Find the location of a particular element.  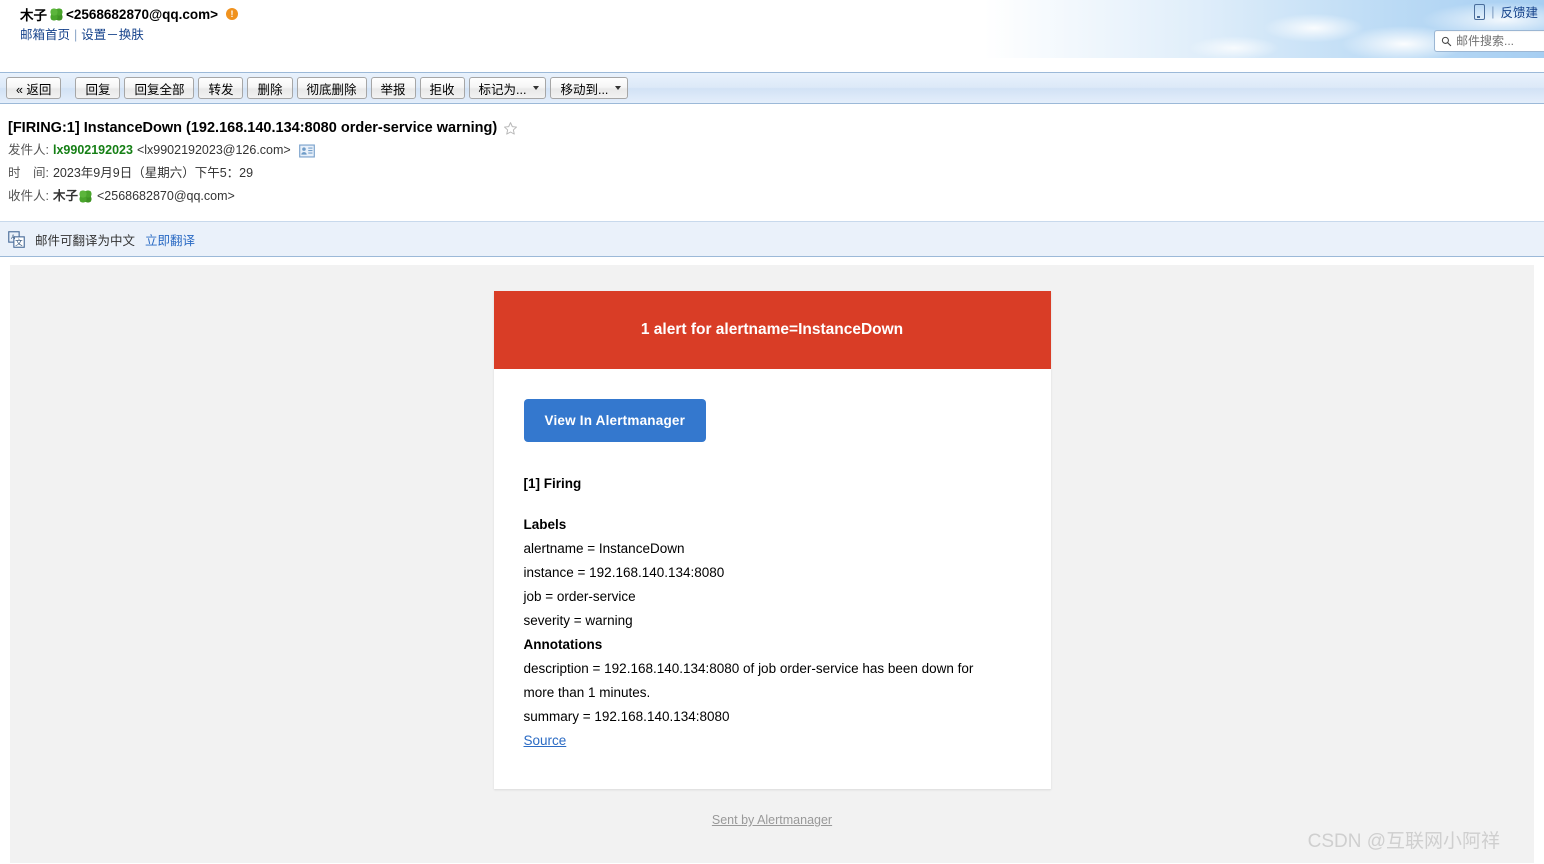

time-label: 时 间: is located at coordinates (28, 173).